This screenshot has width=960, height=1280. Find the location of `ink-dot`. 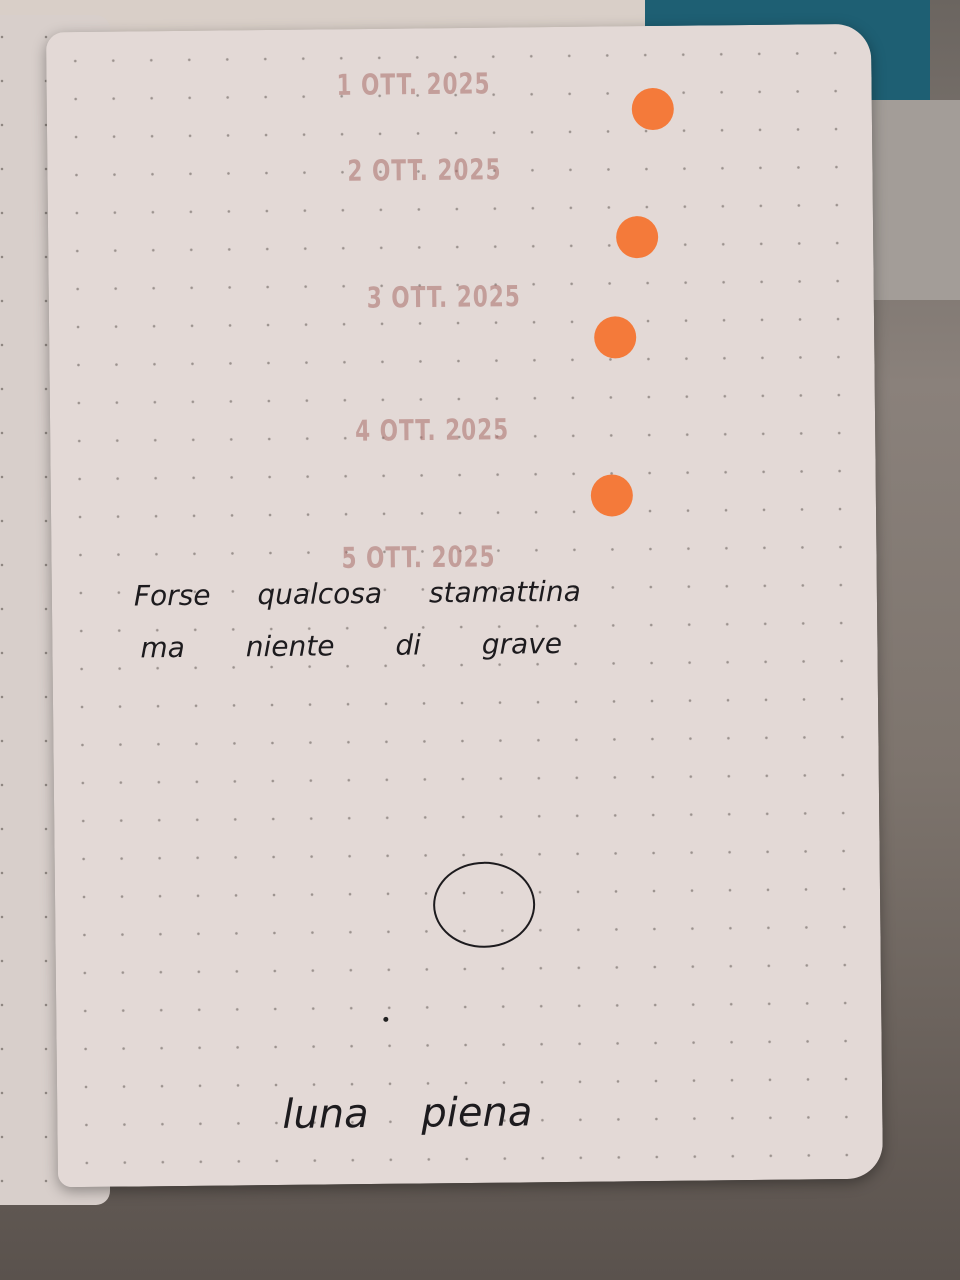

ink-dot is located at coordinates (386, 1019).